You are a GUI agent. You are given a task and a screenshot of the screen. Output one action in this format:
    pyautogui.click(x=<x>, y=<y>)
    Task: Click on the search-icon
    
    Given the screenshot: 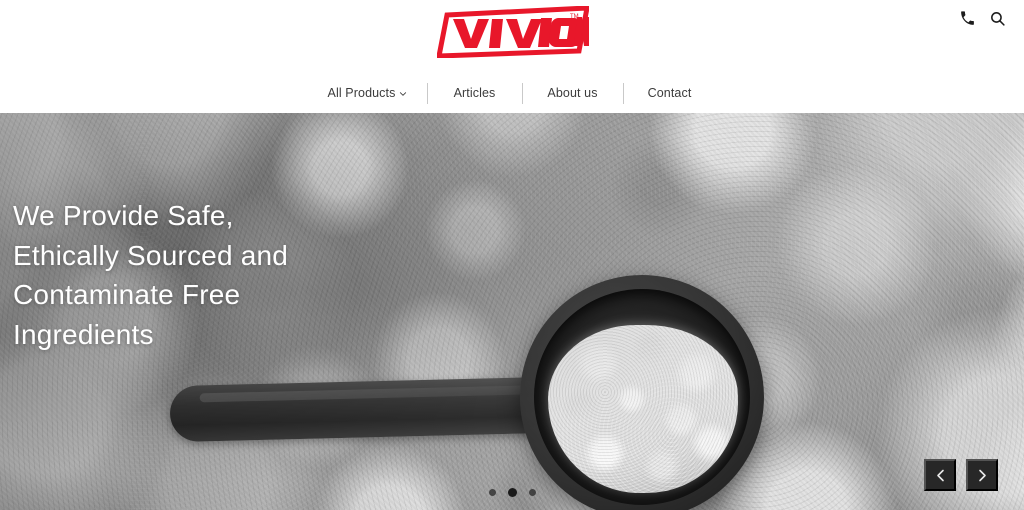 What is the action you would take?
    pyautogui.click(x=997, y=18)
    